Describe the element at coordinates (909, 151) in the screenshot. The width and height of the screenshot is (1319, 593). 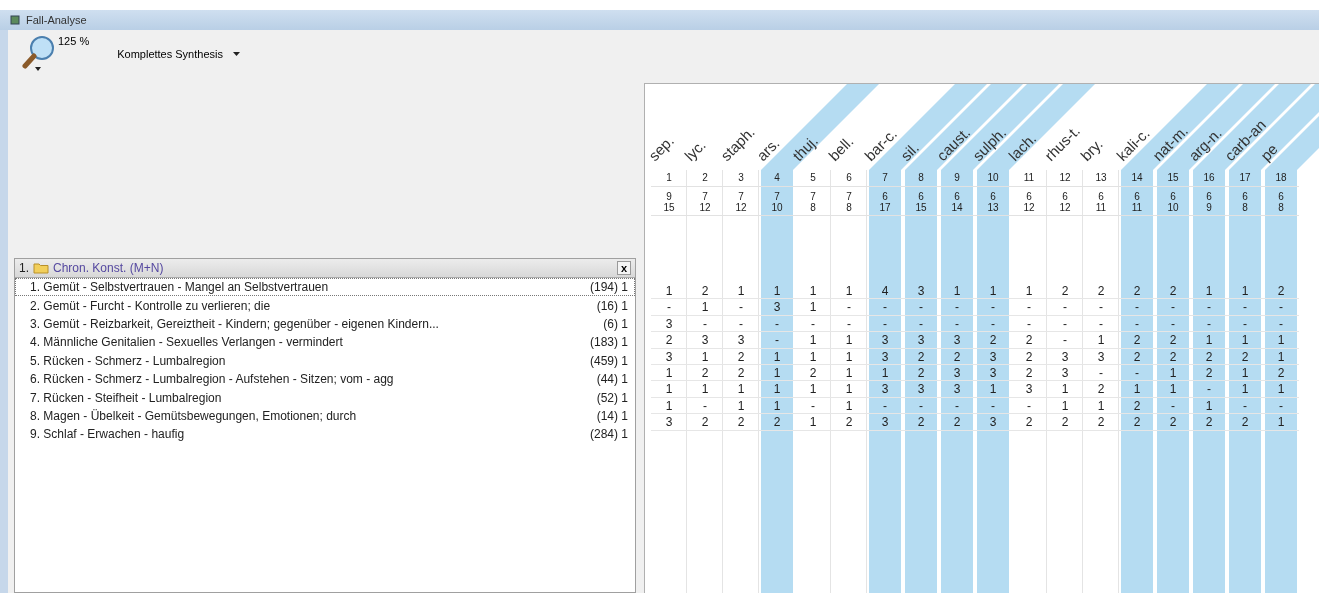
I see `remedy-label: sil.` at that location.